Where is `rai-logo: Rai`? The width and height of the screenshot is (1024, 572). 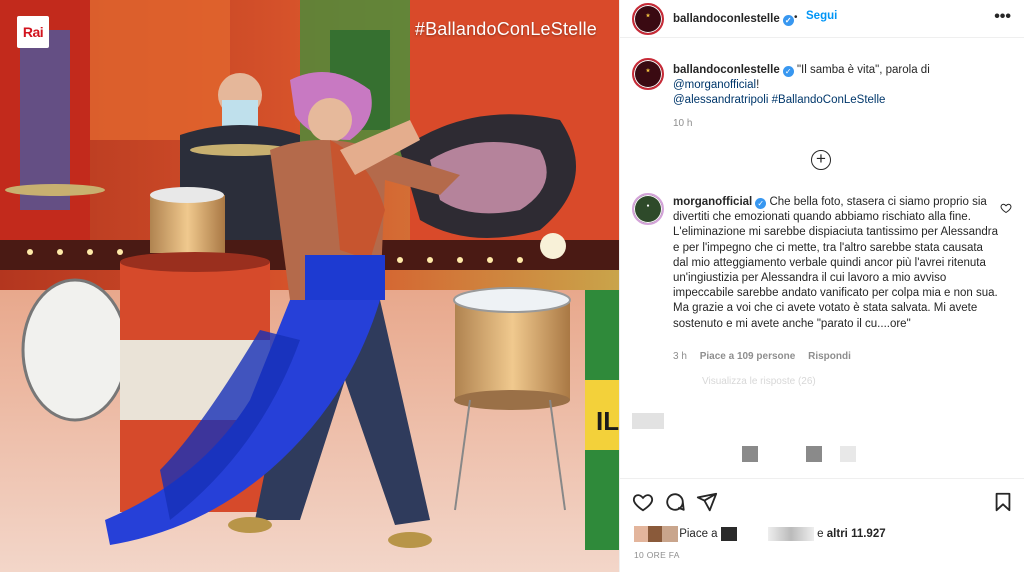 rai-logo: Rai is located at coordinates (33, 32).